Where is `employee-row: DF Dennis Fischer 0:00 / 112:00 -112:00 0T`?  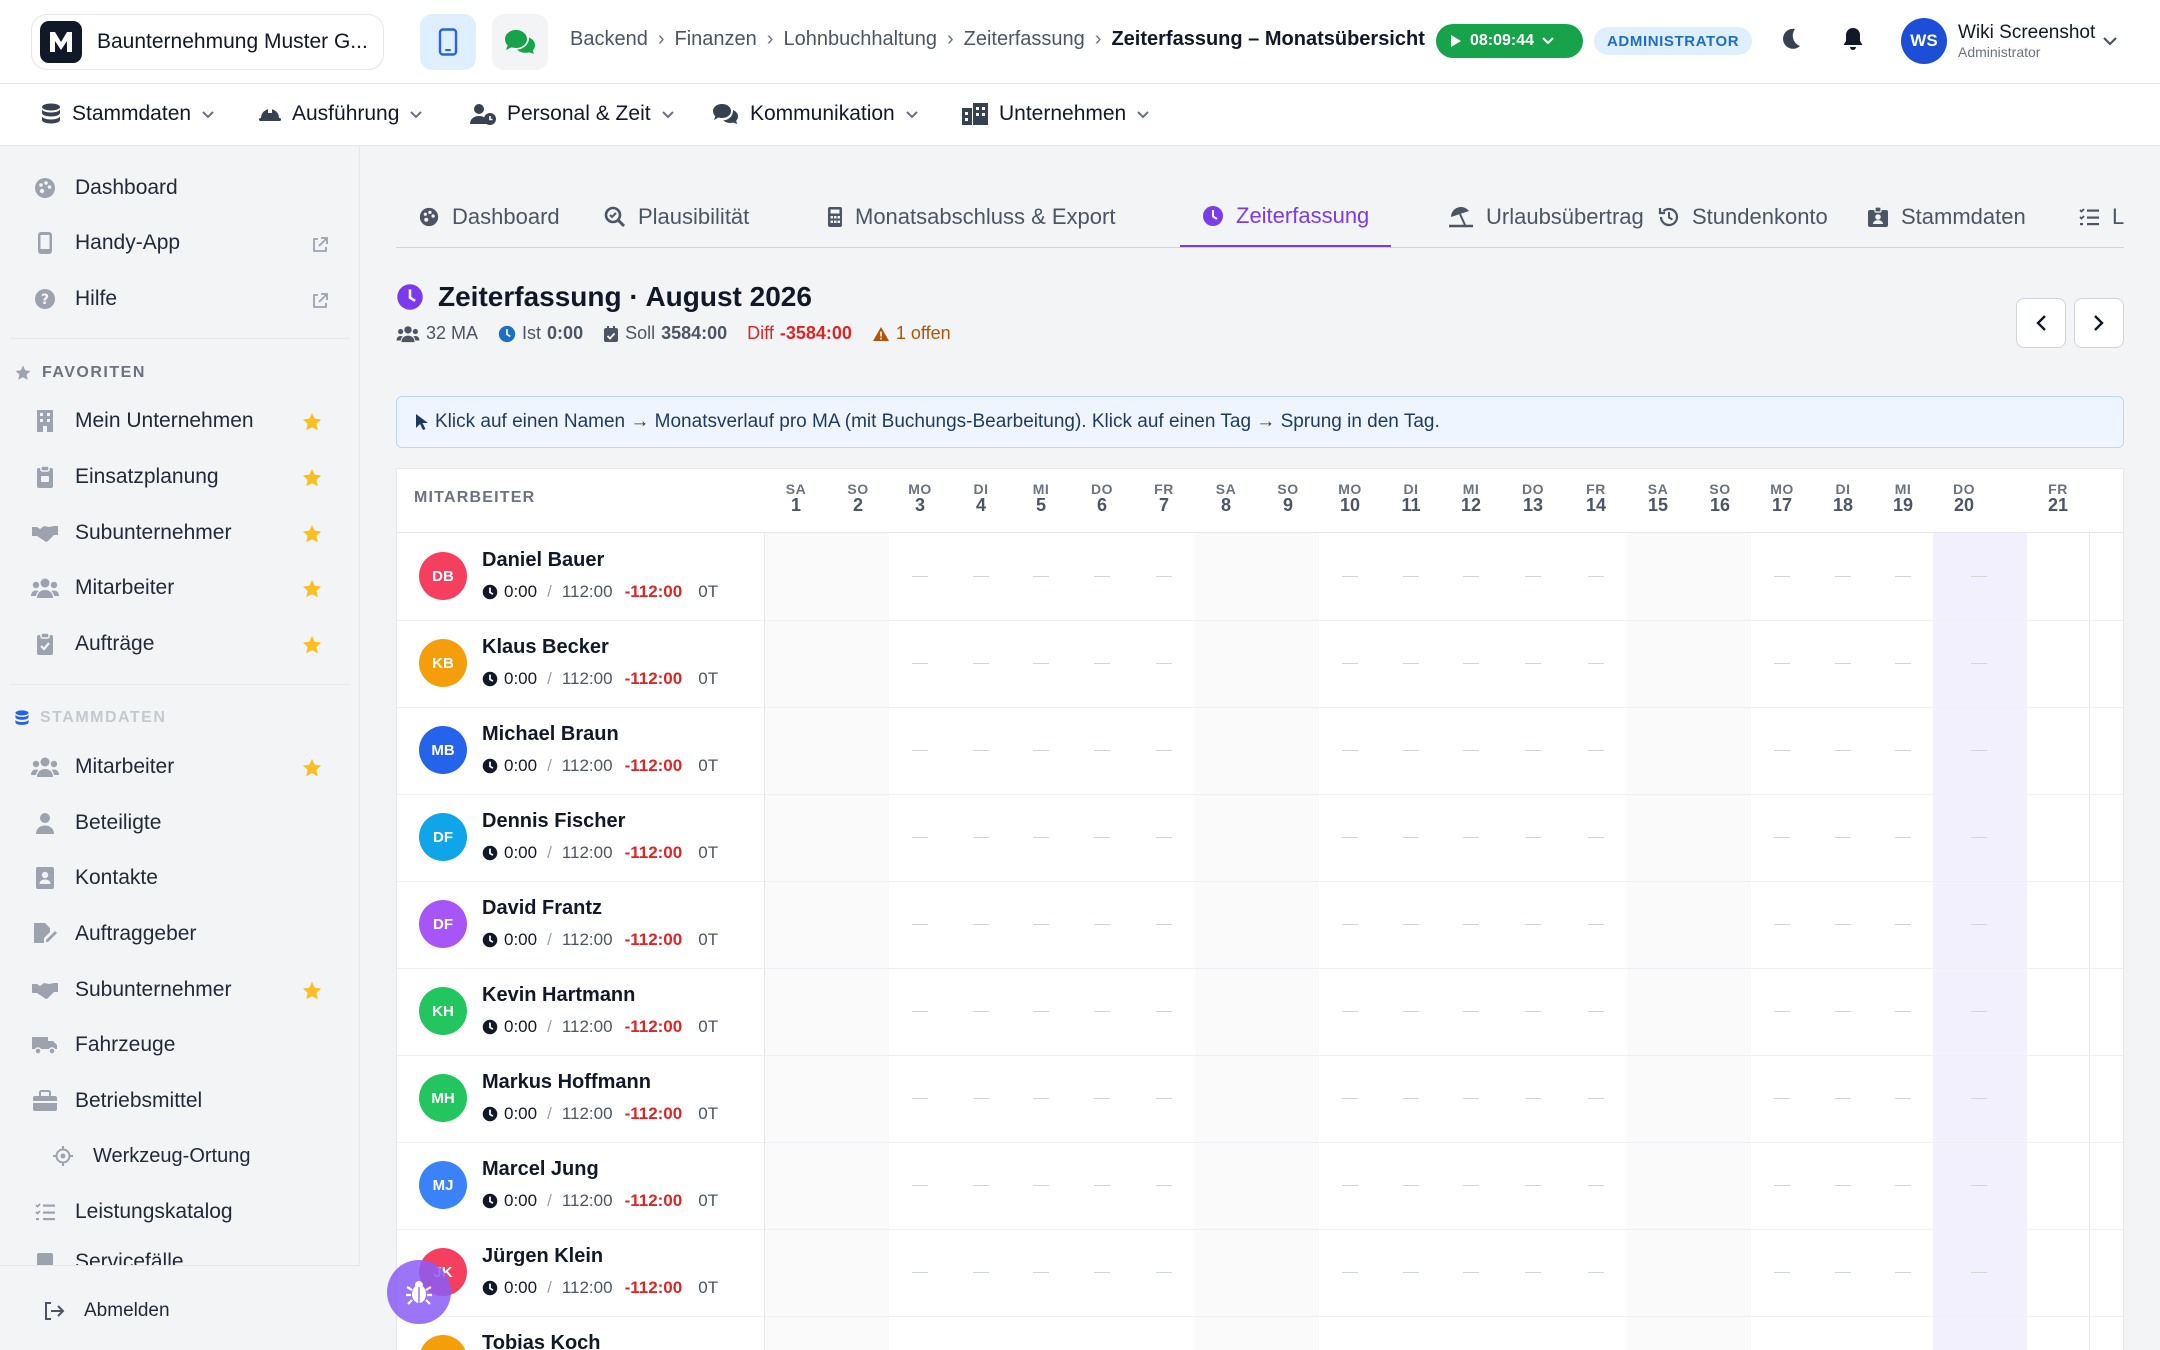 employee-row: DF Dennis Fischer 0:00 / 112:00 -112:00 0T is located at coordinates (581, 837).